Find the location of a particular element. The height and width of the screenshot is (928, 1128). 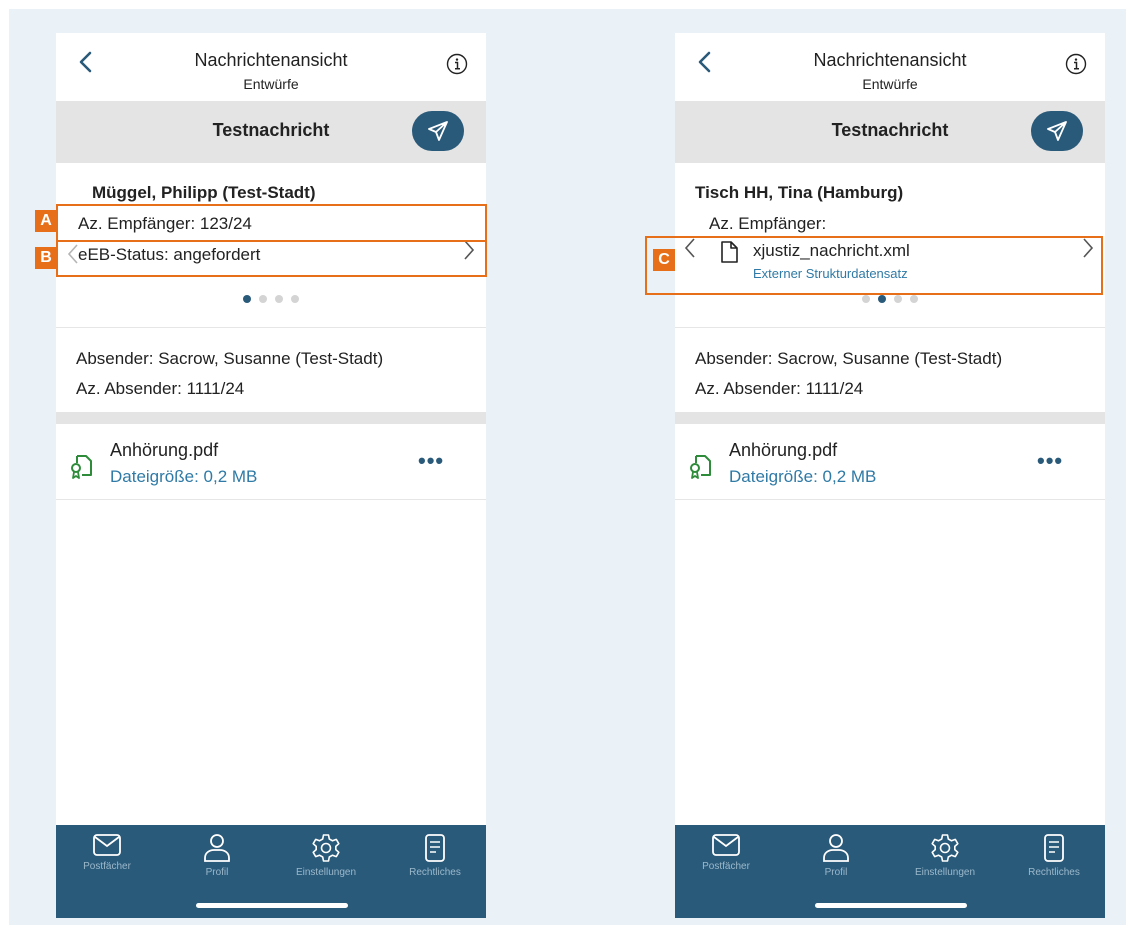

recipient-name: Tisch HH, Tina (Hamburg) is located at coordinates (799, 192).